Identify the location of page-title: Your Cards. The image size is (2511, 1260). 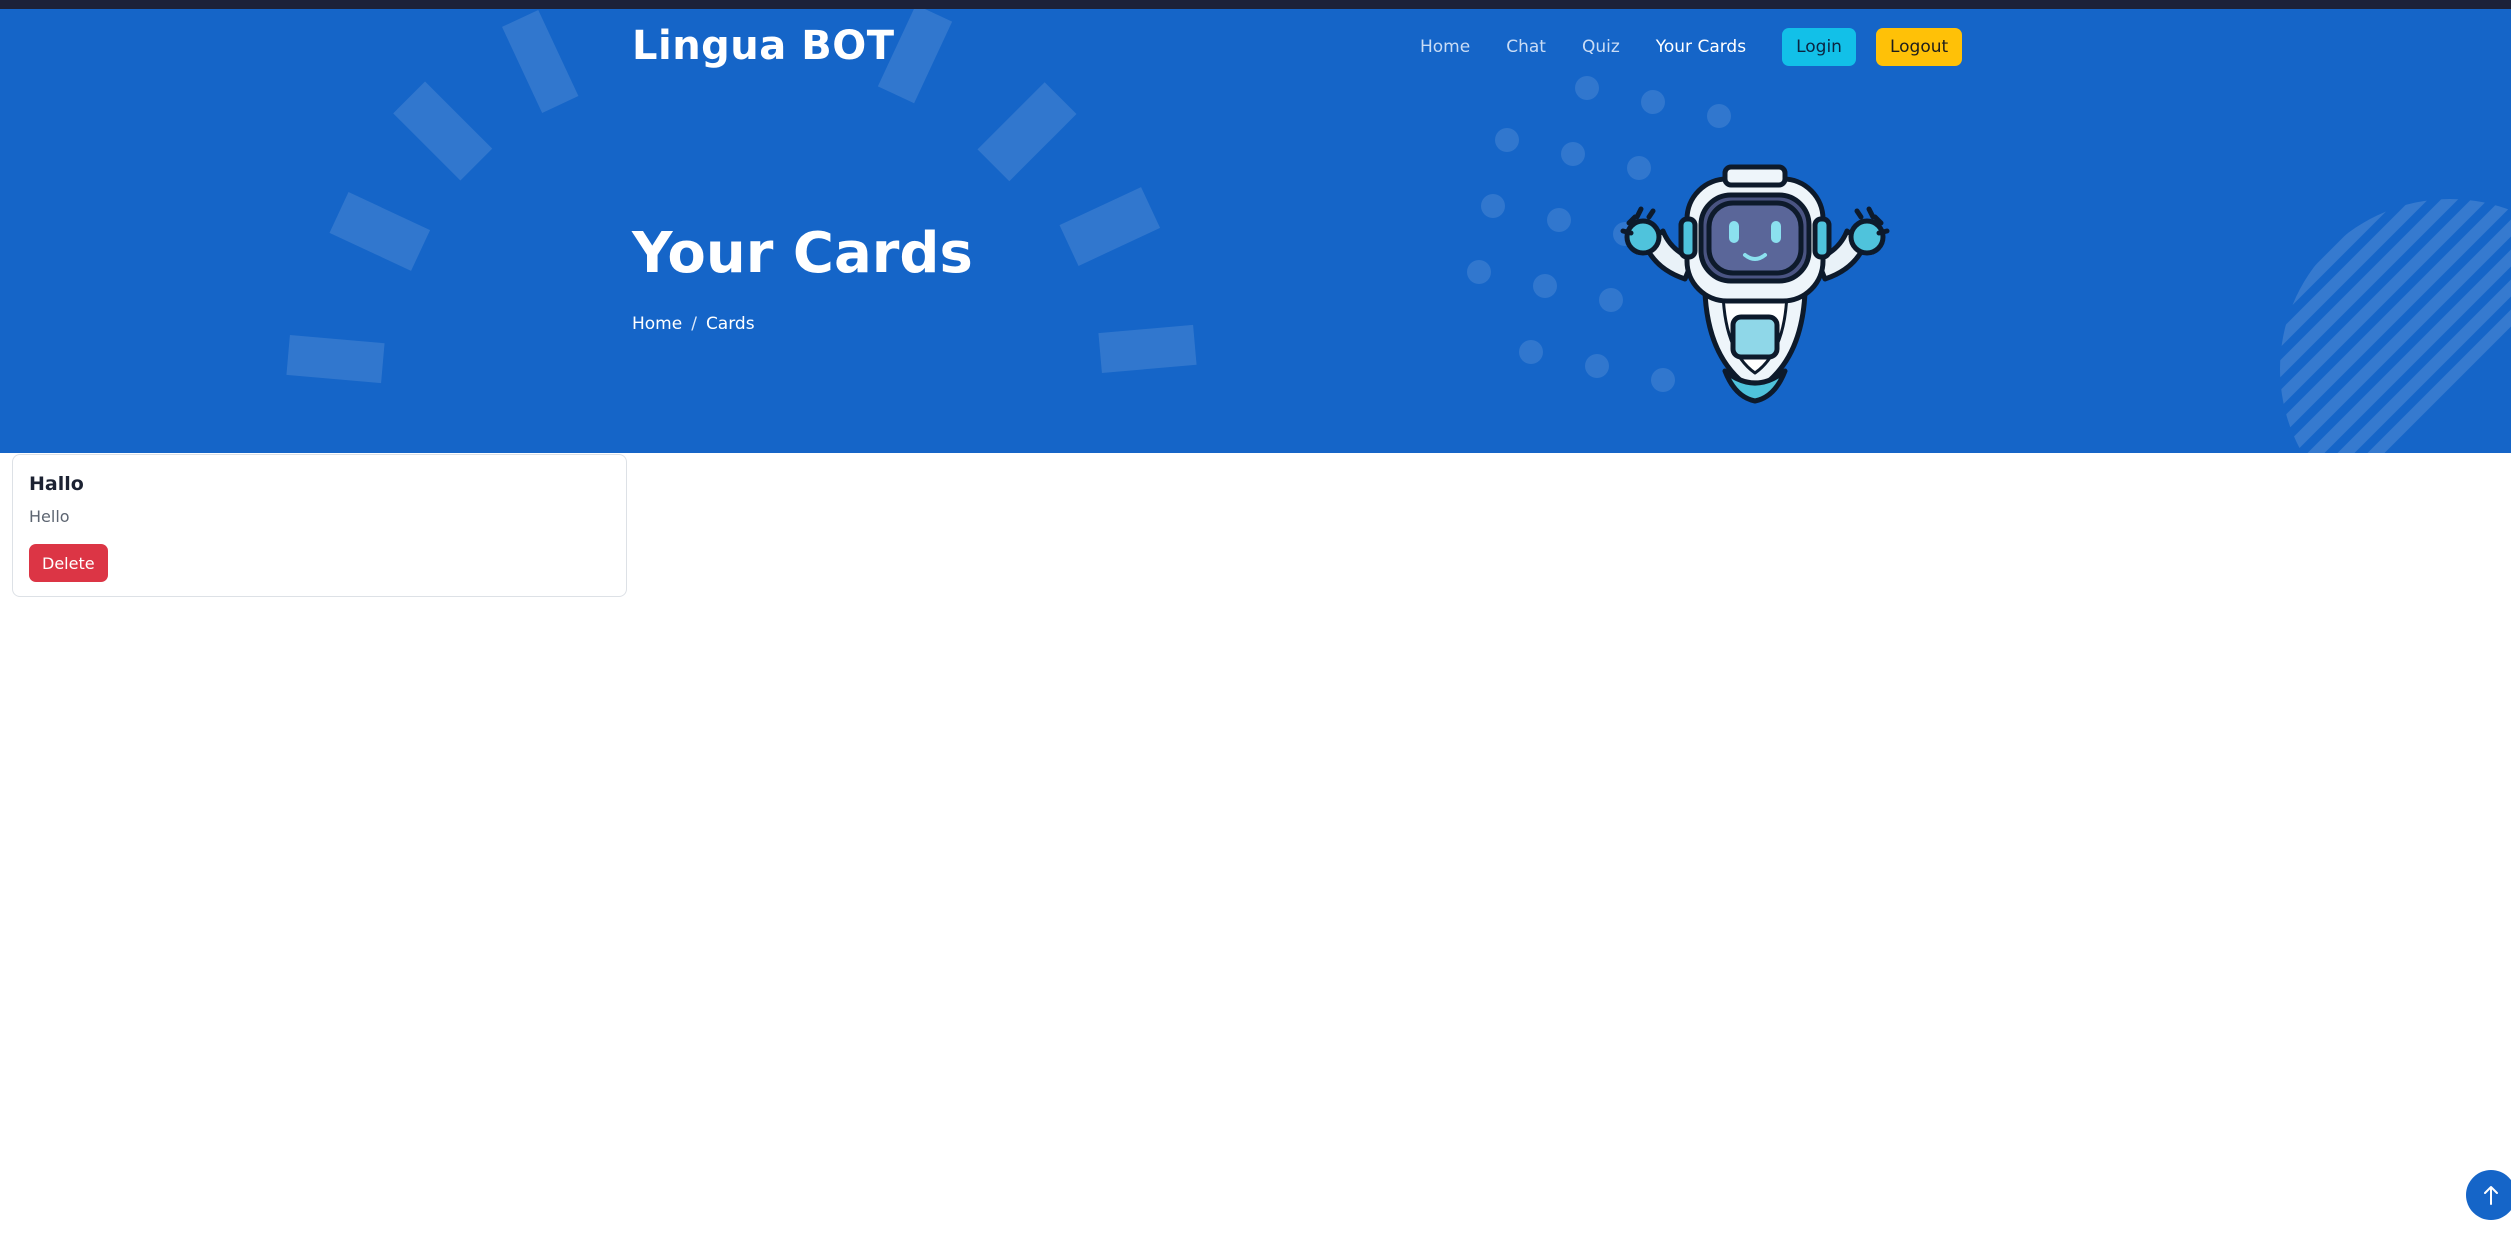
(802, 253).